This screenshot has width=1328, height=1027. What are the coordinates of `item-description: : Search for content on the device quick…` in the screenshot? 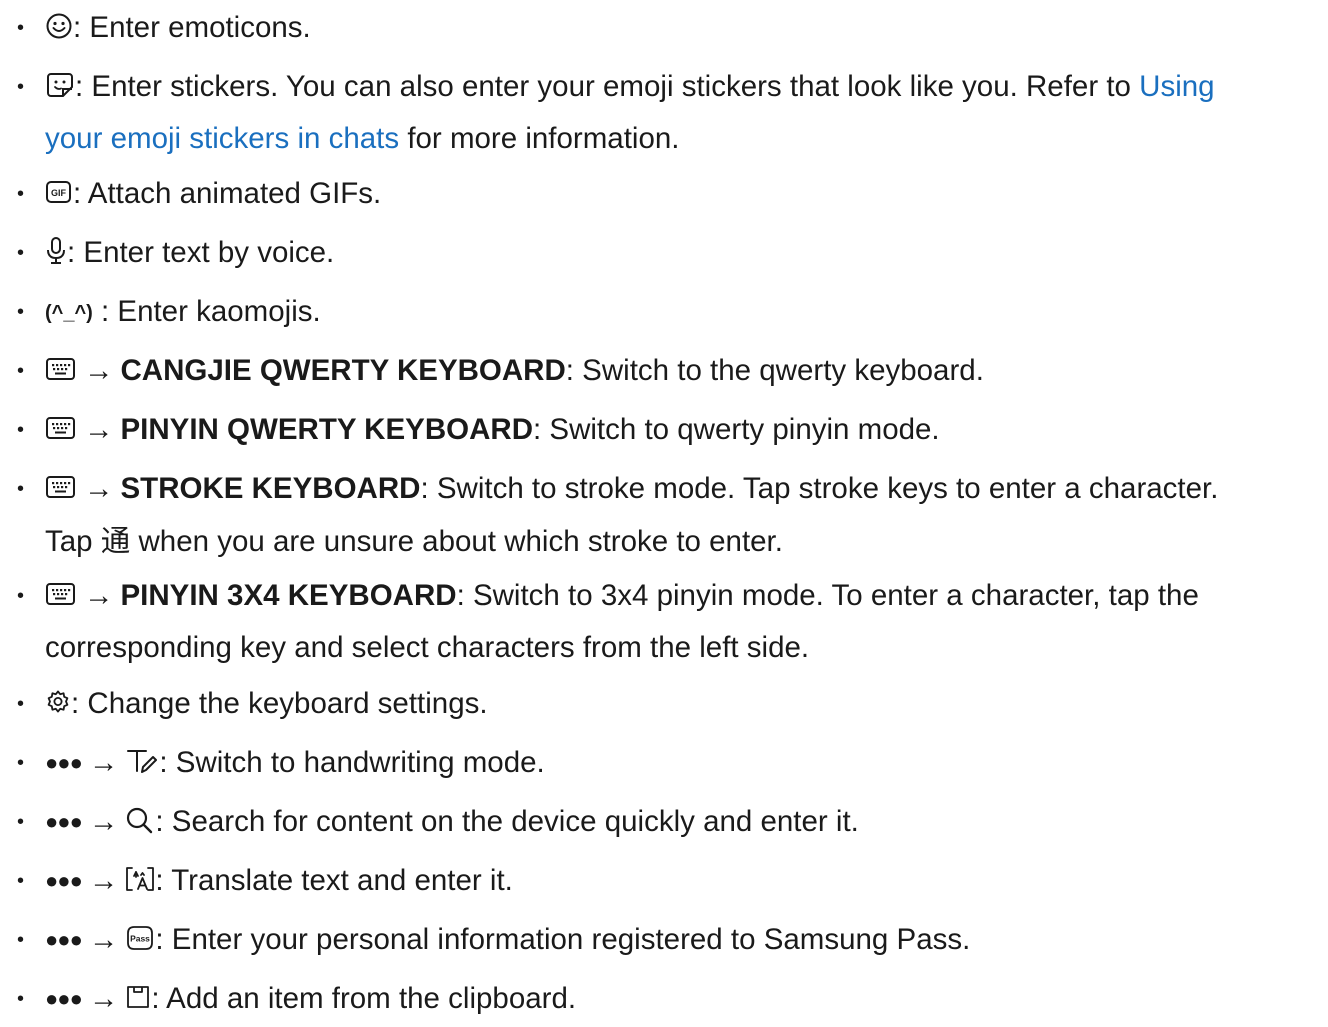 It's located at (507, 821).